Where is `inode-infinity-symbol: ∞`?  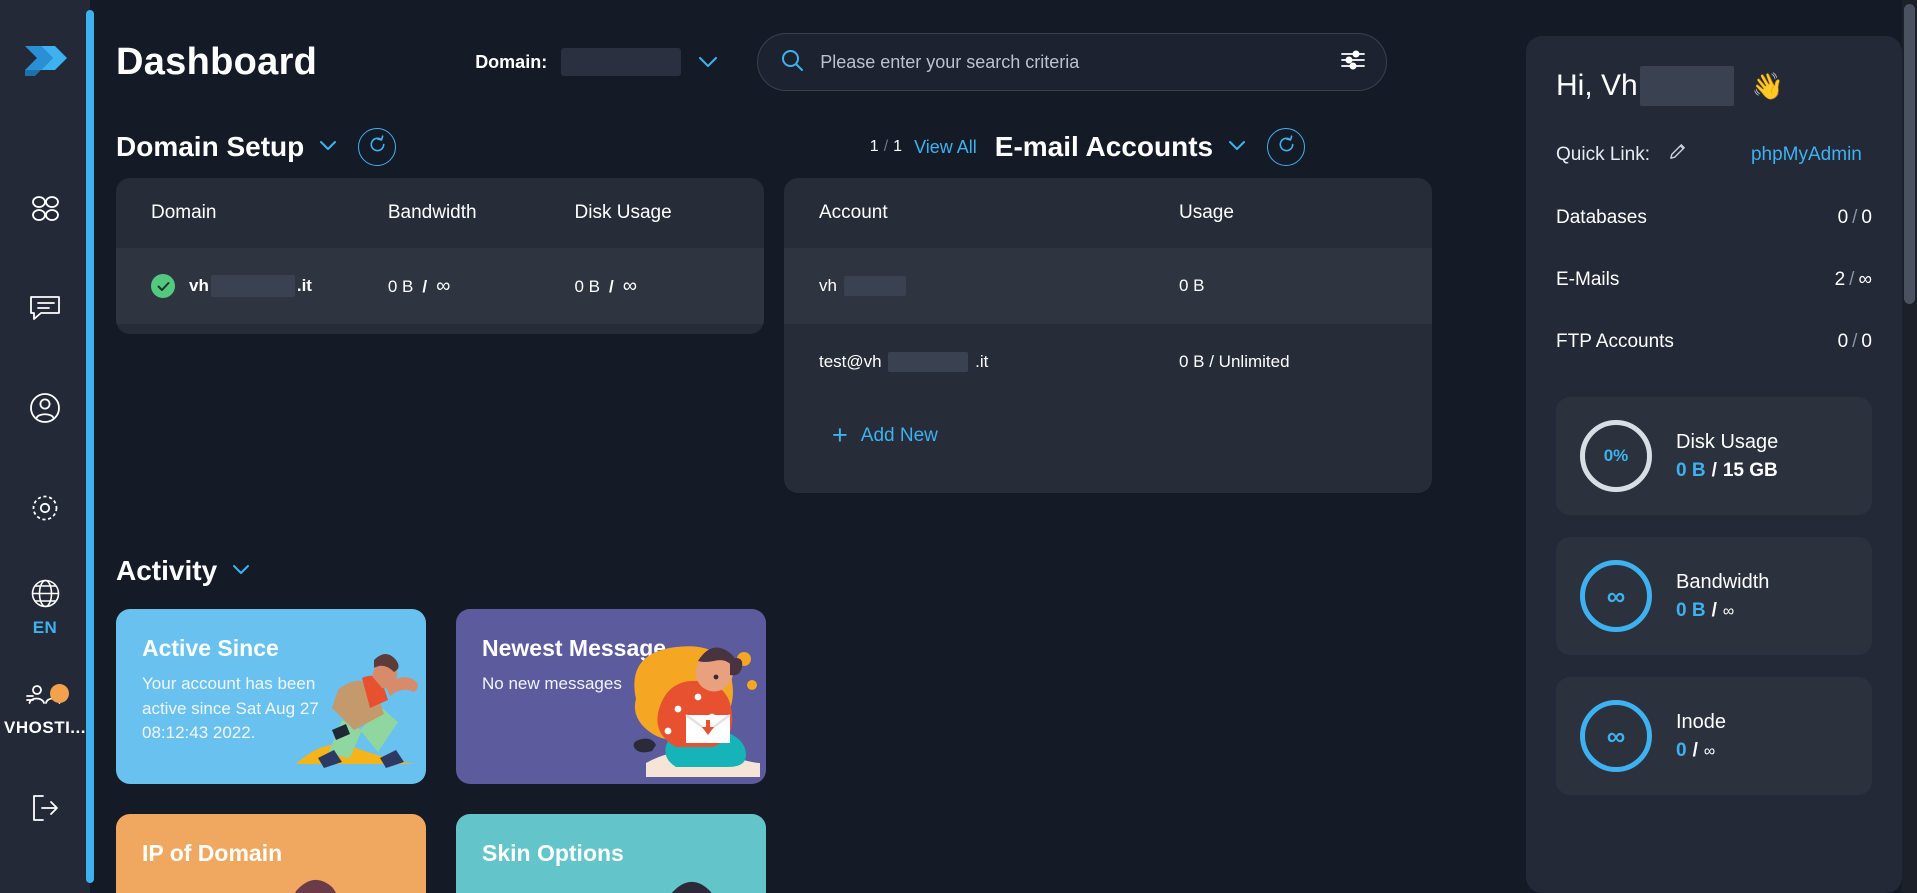
inode-infinity-symbol: ∞ is located at coordinates (1616, 735).